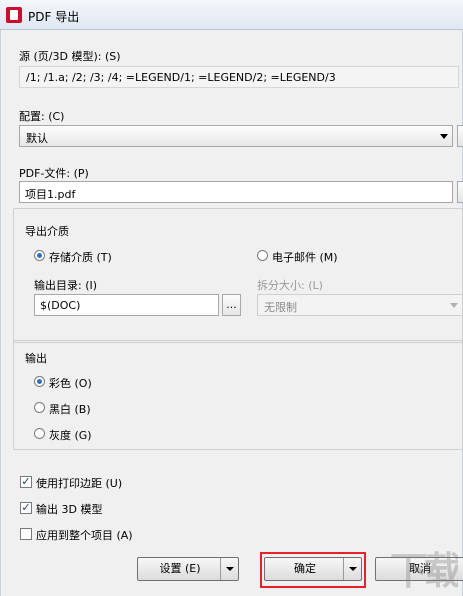 This screenshot has height=596, width=463. Describe the element at coordinates (39, 433) in the screenshot. I see `gray-radio` at that location.